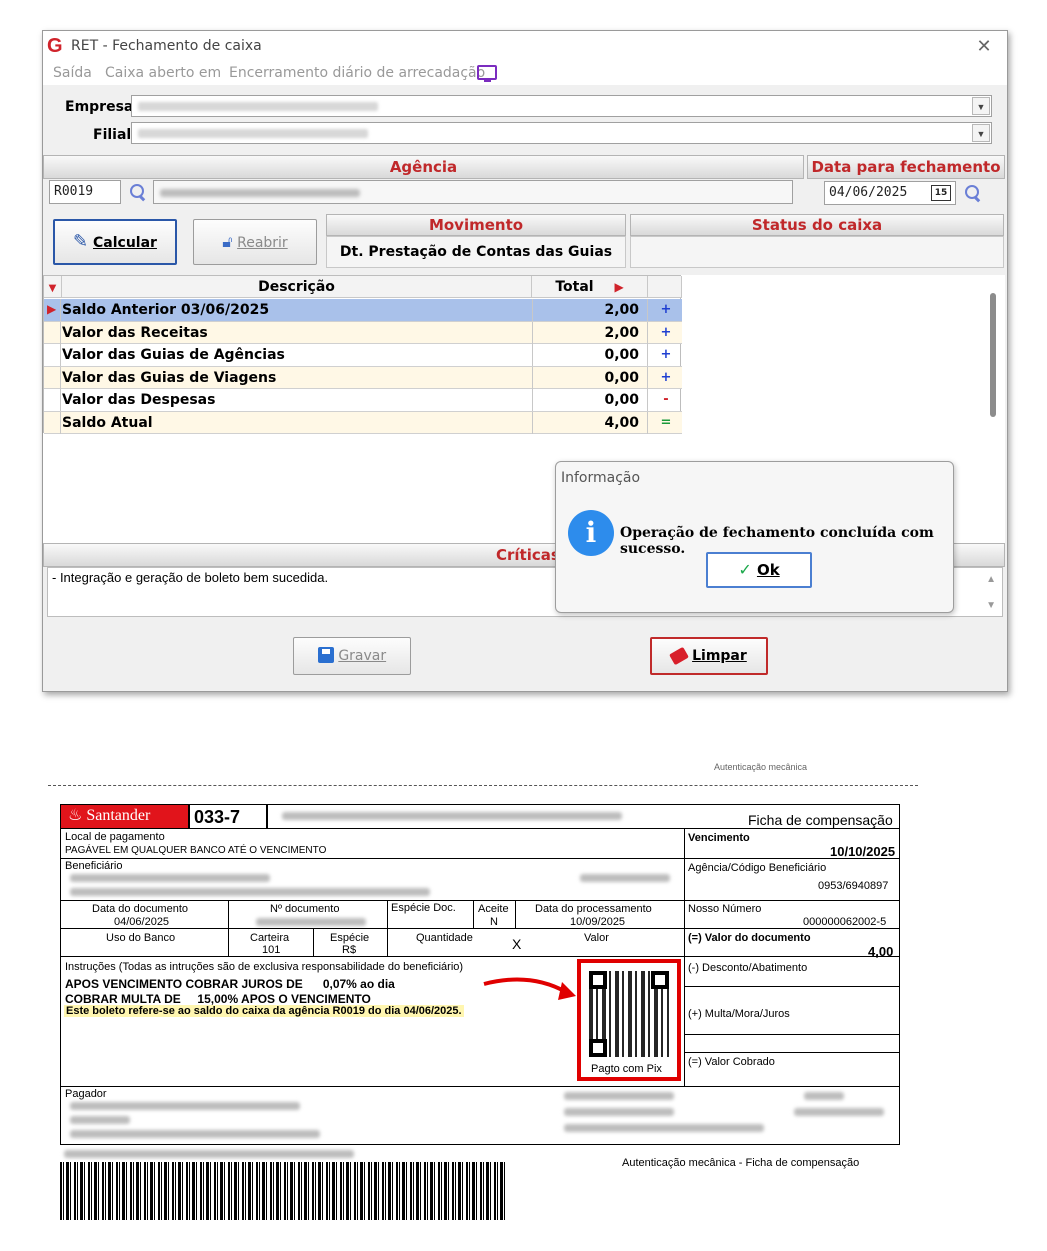 Image resolution: width=1047 pixels, height=1251 pixels. I want to click on close-button: ✕, so click(984, 46).